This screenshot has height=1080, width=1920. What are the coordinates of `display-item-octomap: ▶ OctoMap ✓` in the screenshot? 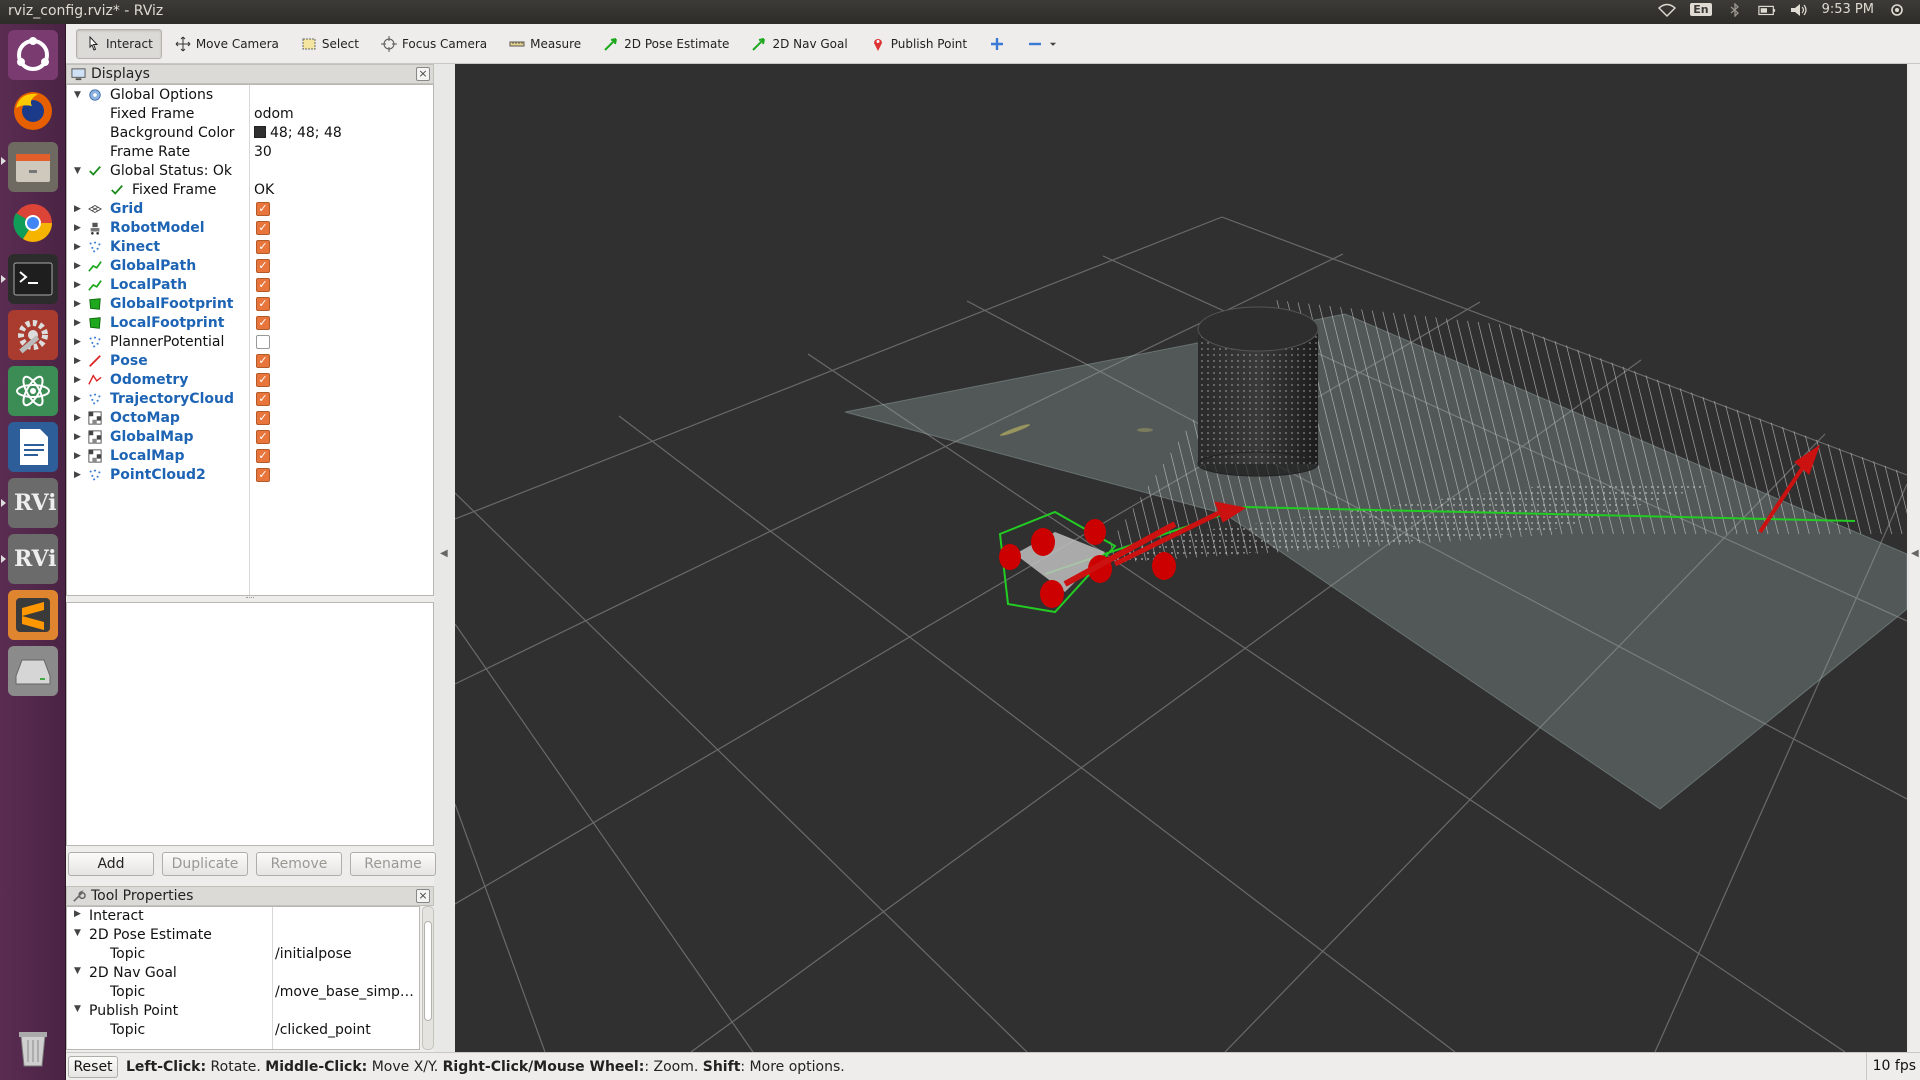 It's located at (250, 417).